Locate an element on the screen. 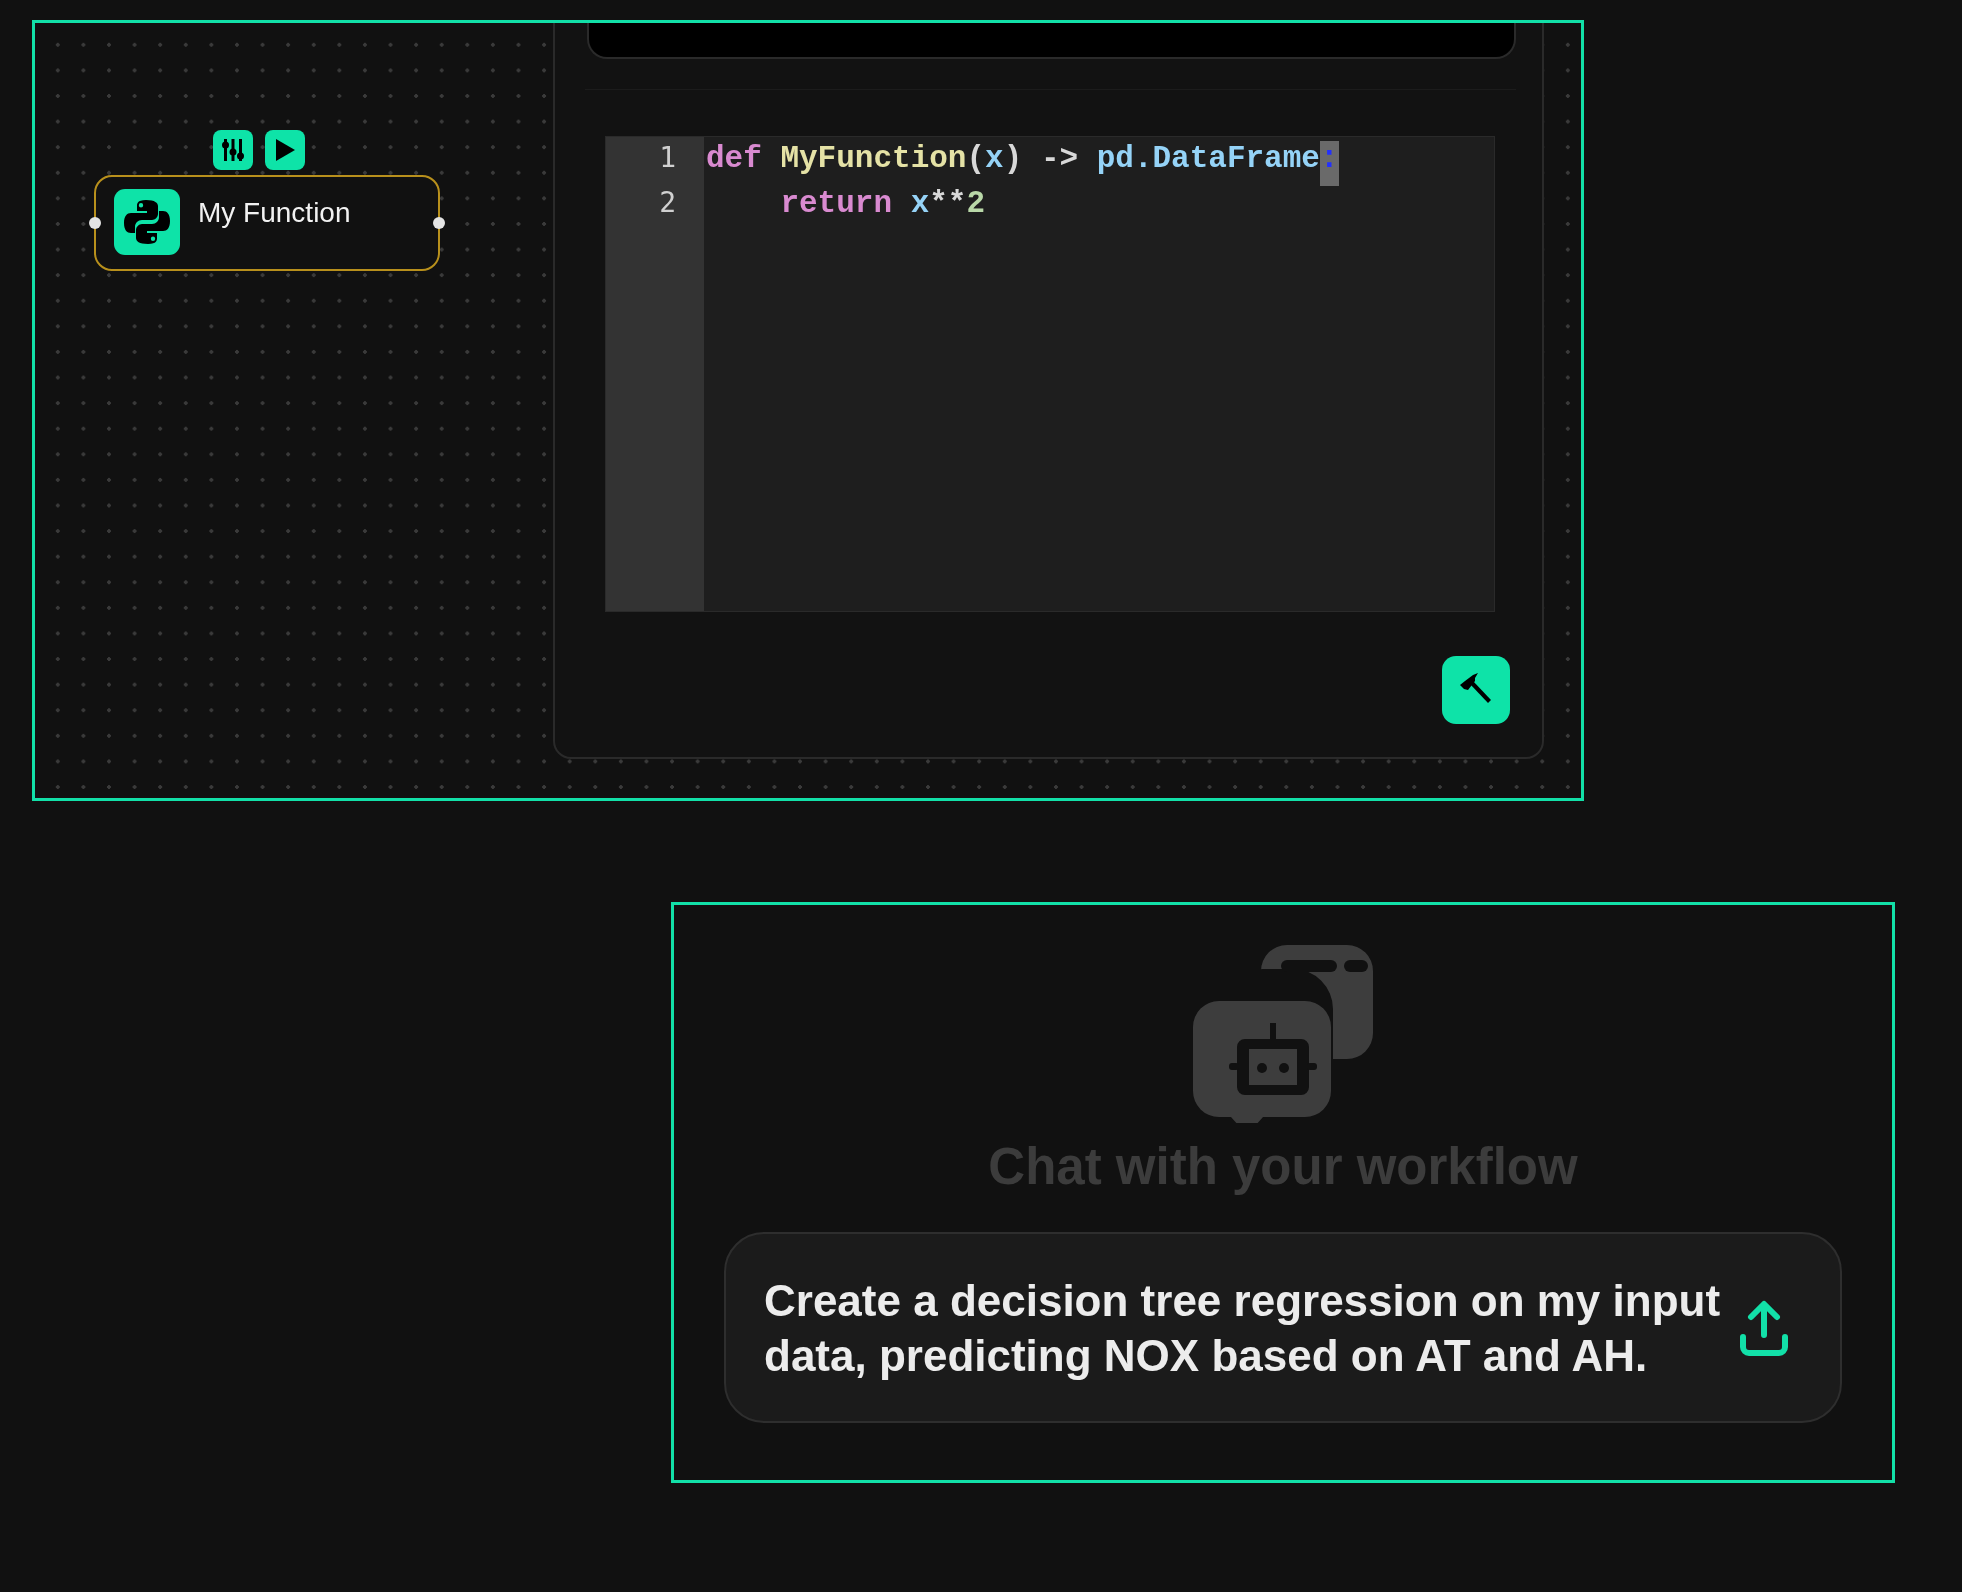 The height and width of the screenshot is (1592, 1962). upload-icon is located at coordinates (1764, 1327).